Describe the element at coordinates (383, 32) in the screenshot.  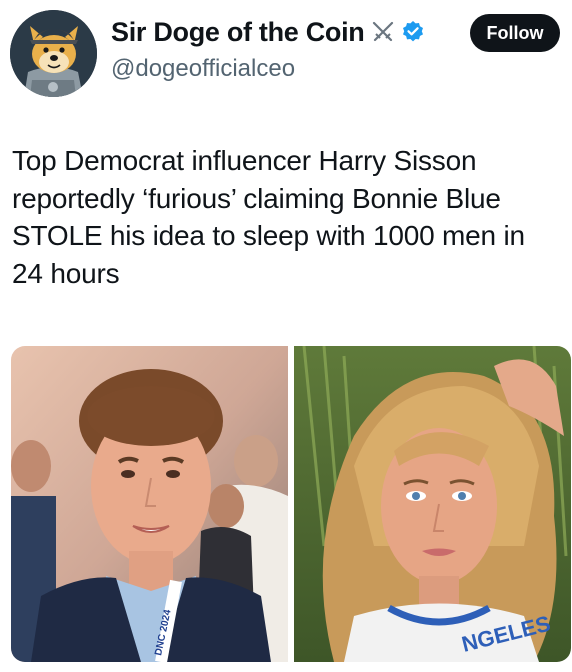
I see `crossed-swords-icon` at that location.